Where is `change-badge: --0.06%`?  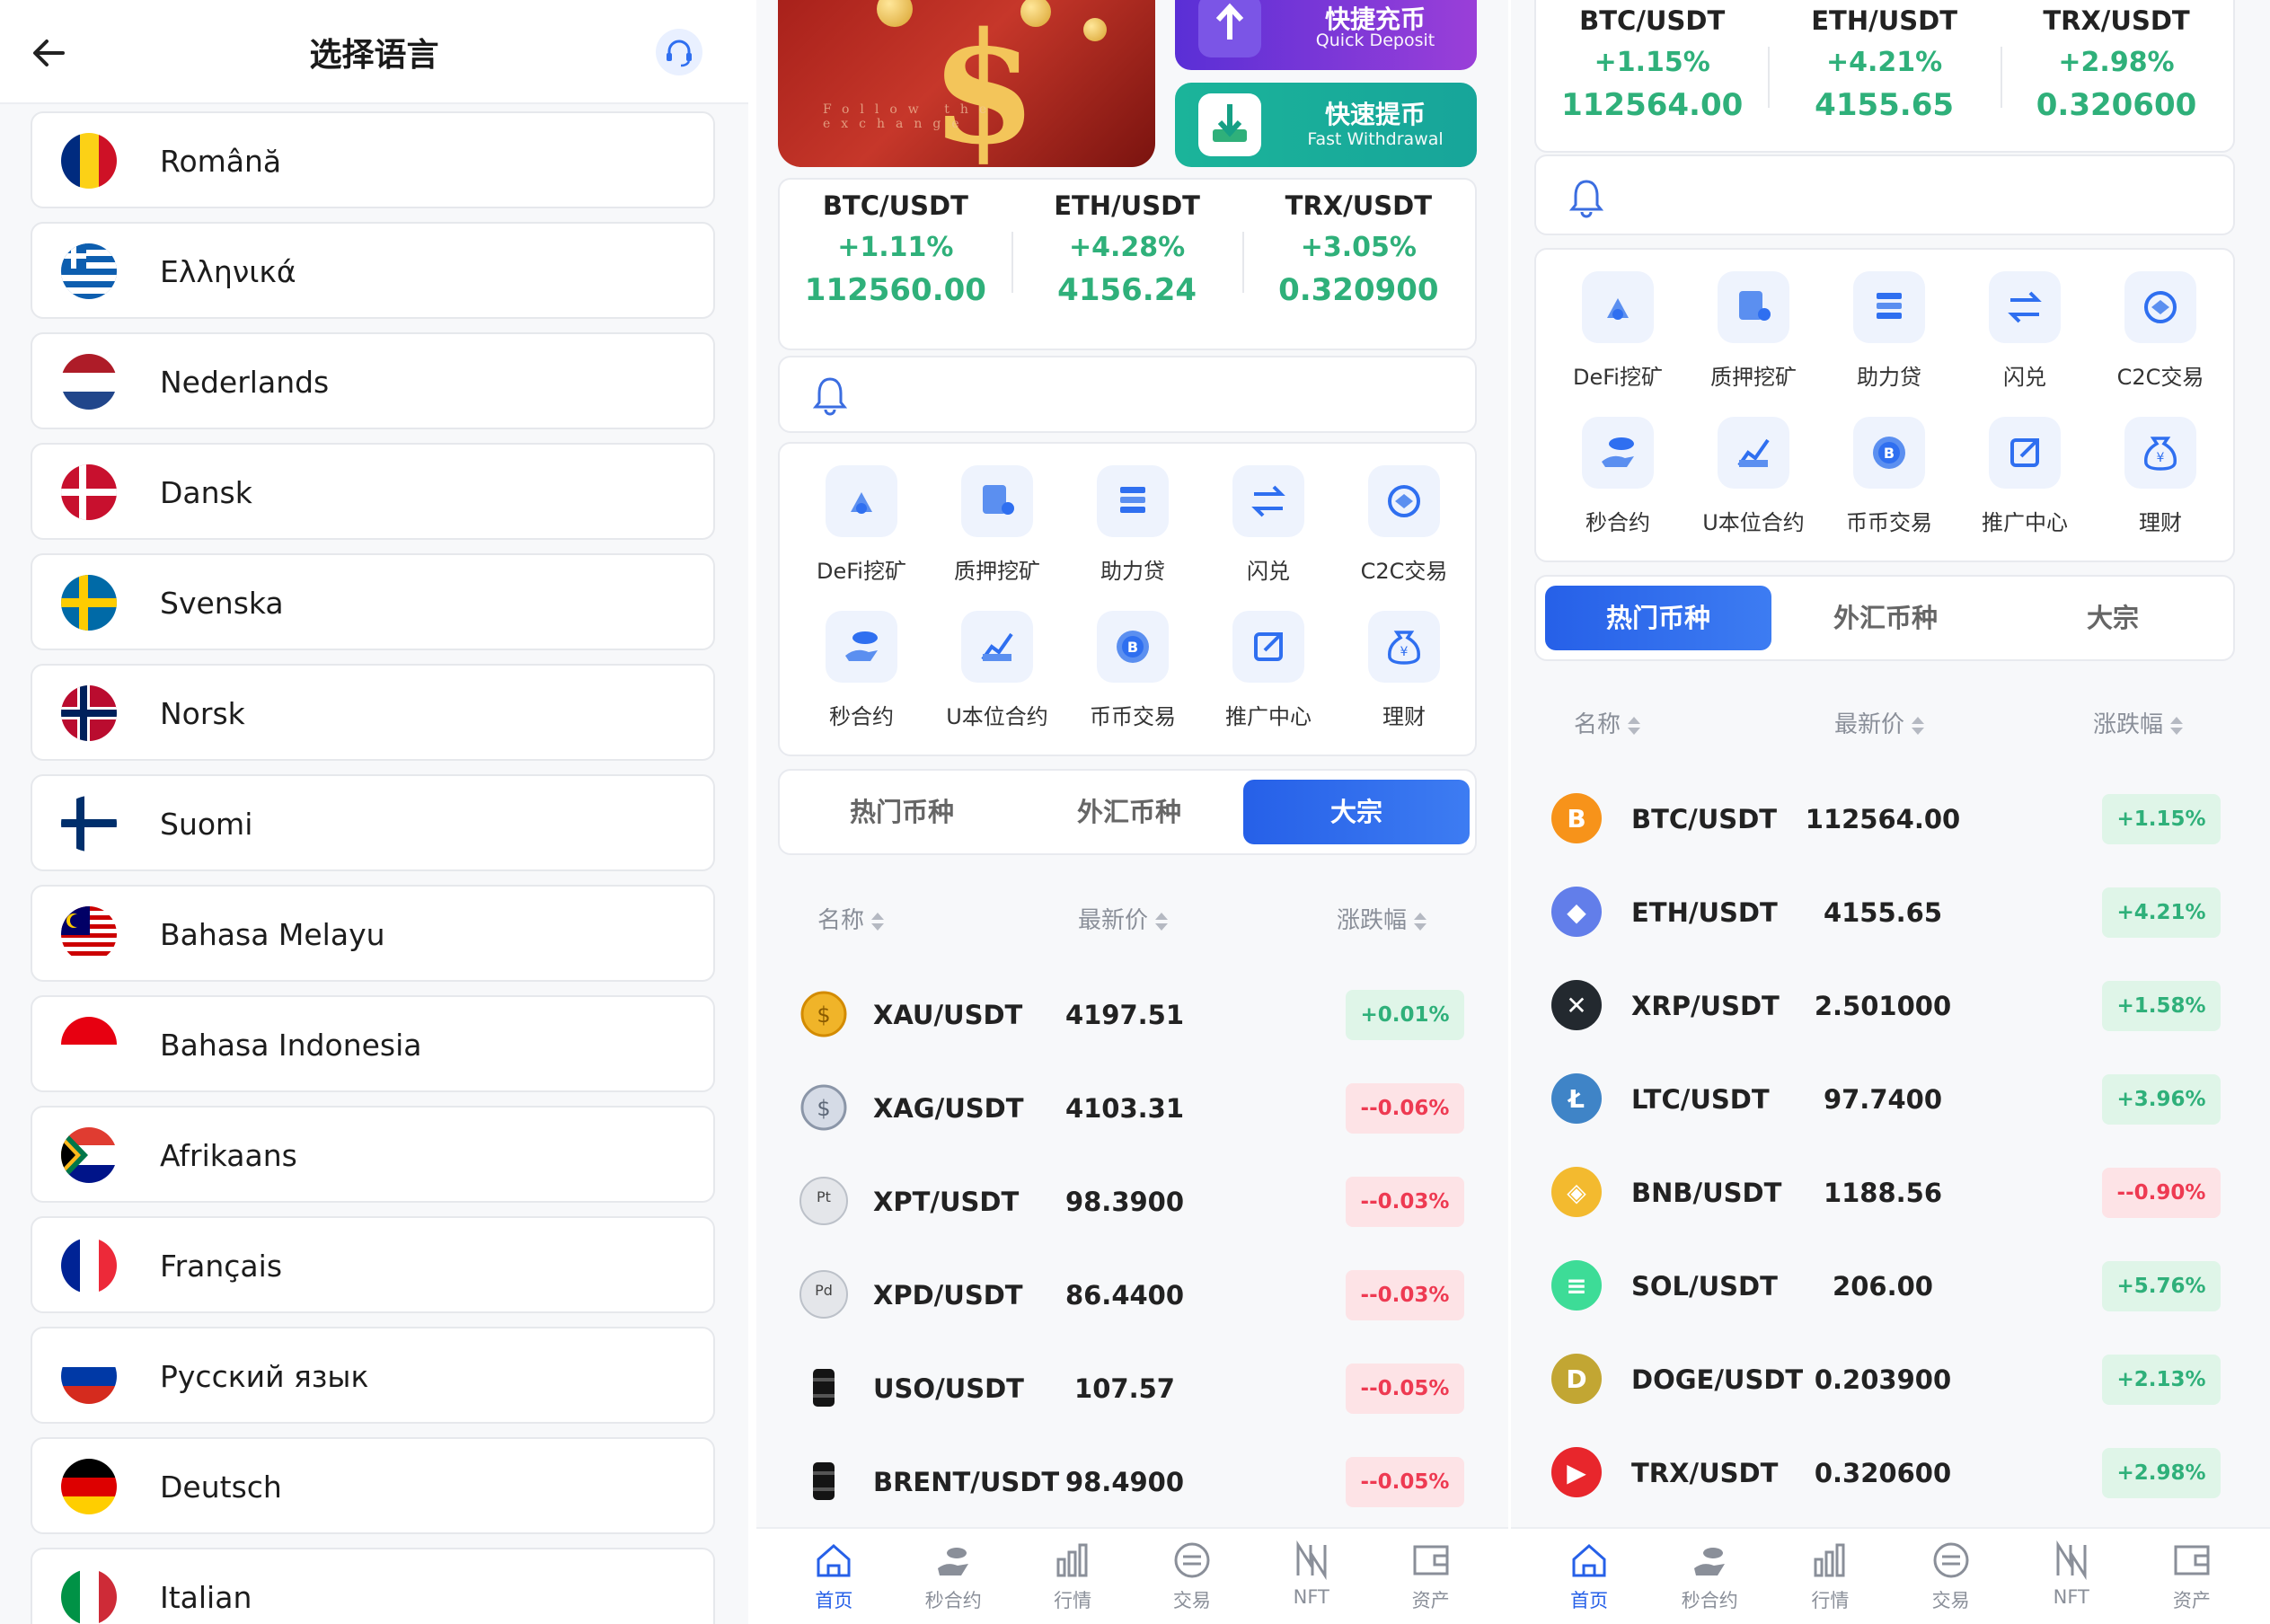
change-badge: --0.06% is located at coordinates (1405, 1108).